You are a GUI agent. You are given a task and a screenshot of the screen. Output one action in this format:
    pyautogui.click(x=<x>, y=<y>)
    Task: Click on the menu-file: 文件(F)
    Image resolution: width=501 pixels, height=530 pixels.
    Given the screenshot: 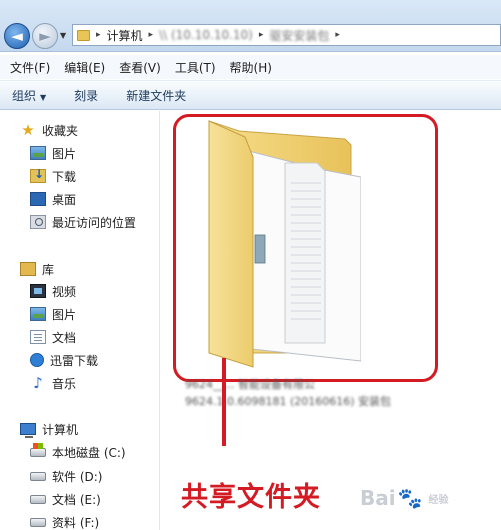 What is the action you would take?
    pyautogui.click(x=30, y=67)
    